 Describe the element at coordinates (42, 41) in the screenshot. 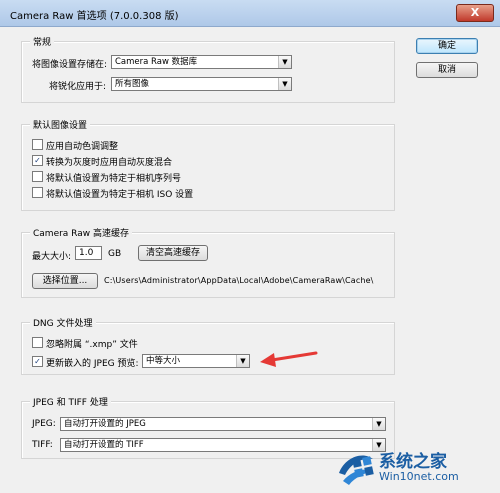

I see `general-group-label: 常规` at that location.